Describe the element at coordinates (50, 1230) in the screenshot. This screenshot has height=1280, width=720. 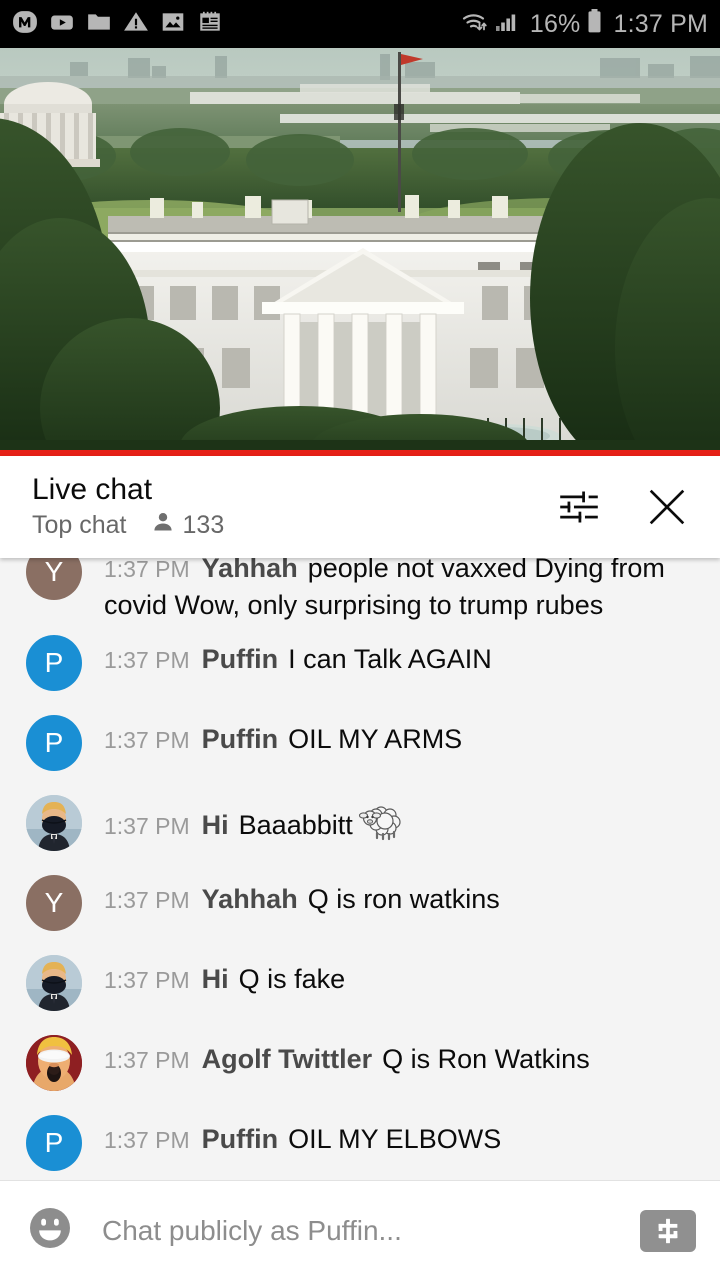
I see `emoji-smiley-icon` at that location.